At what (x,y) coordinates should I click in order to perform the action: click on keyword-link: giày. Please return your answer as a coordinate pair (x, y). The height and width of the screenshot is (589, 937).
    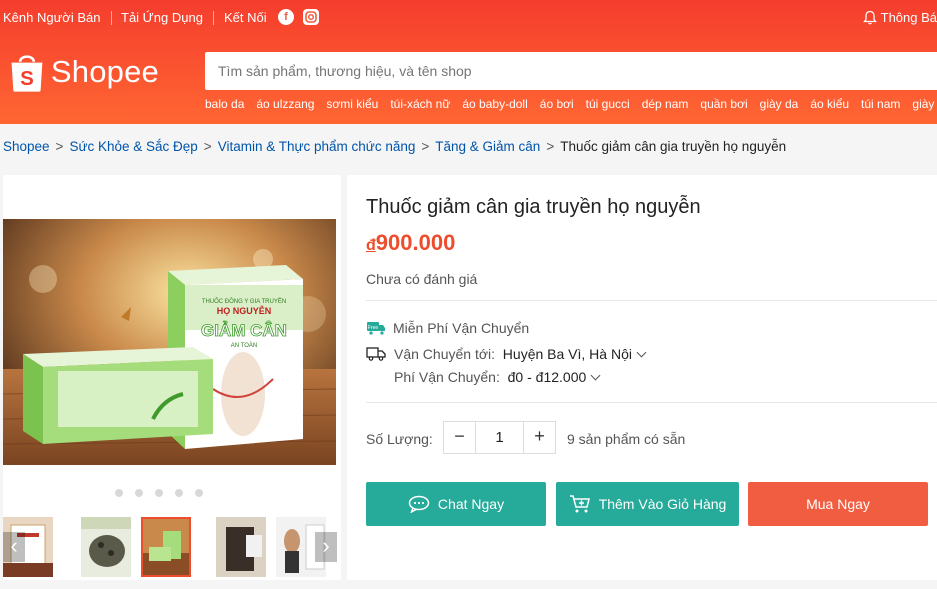
    Looking at the image, I should click on (923, 104).